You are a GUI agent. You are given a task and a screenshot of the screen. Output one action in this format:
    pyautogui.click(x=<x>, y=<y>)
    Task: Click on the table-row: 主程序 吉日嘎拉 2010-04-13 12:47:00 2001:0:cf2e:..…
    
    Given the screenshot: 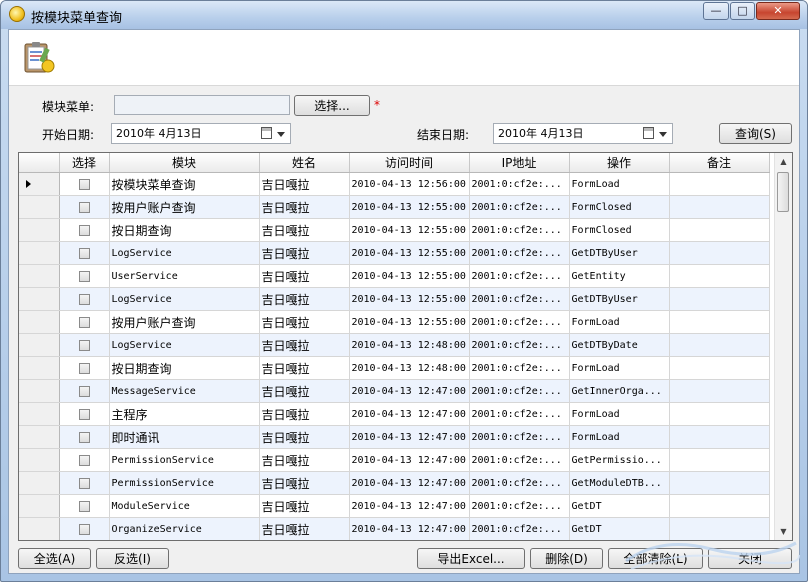 What is the action you would take?
    pyautogui.click(x=394, y=414)
    